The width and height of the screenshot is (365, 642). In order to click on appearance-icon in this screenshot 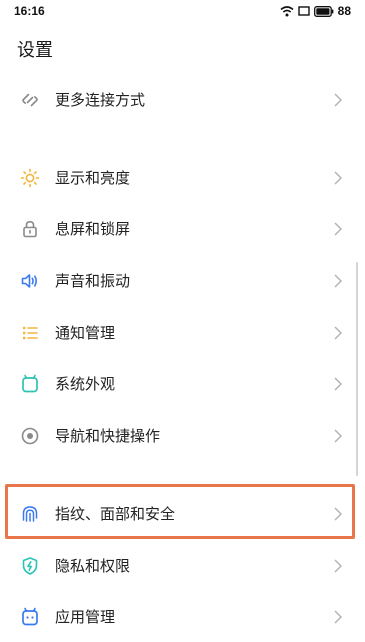, I will do `click(30, 384)`.